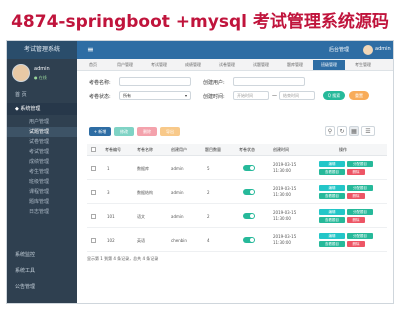 This screenshot has width=400, height=310. Describe the element at coordinates (100, 83) in the screenshot. I see `name-label: 考卷名称:` at that location.